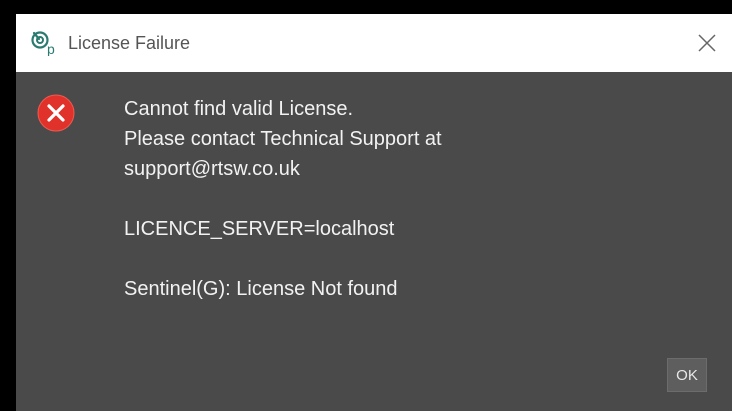  What do you see at coordinates (212, 169) in the screenshot?
I see `support-email: support@rtsw.co.uk` at bounding box center [212, 169].